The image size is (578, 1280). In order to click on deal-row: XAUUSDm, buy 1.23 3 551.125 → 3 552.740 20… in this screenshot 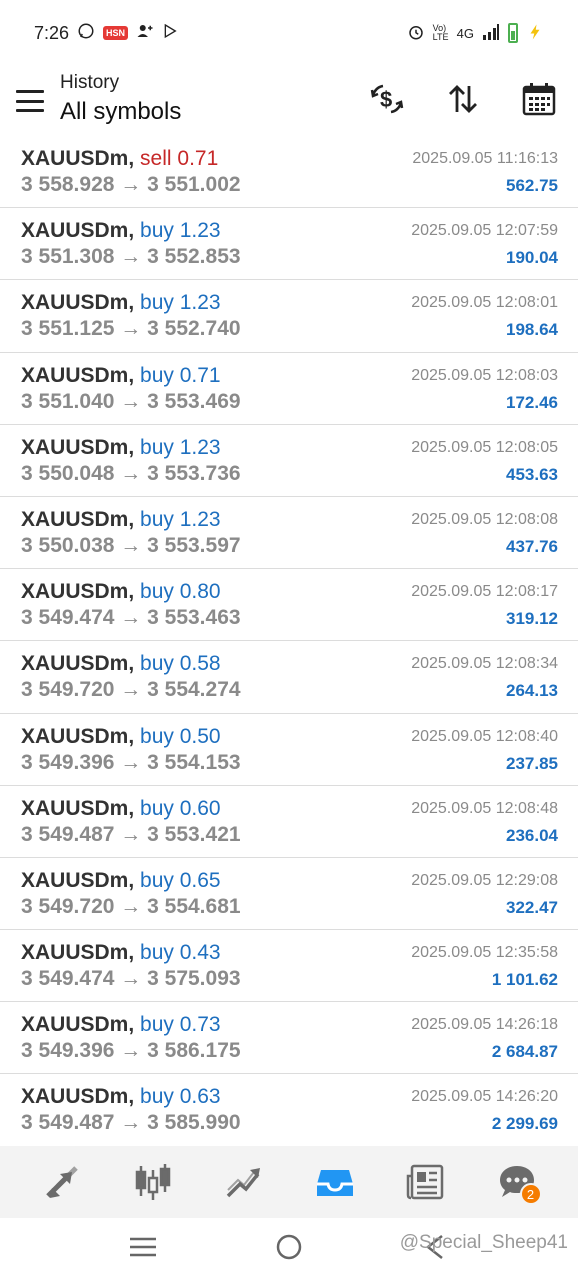, I will do `click(289, 316)`.